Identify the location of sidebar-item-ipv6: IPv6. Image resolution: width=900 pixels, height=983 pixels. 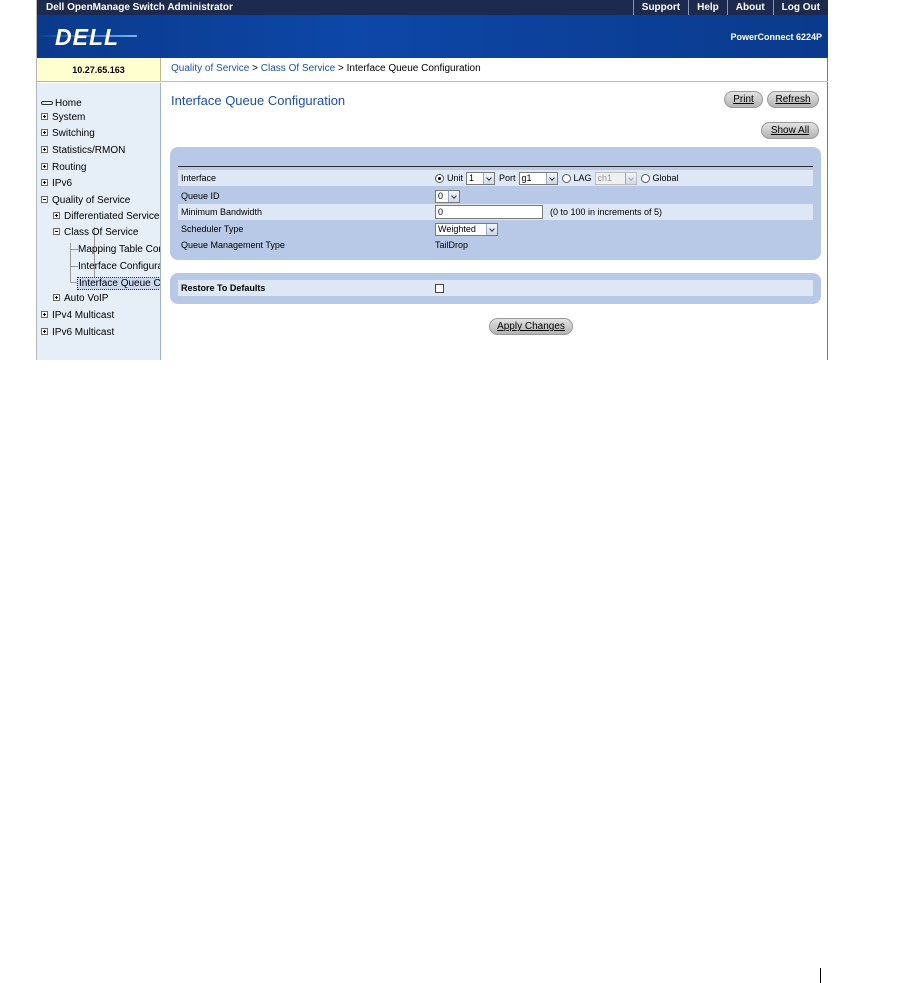
(56, 183).